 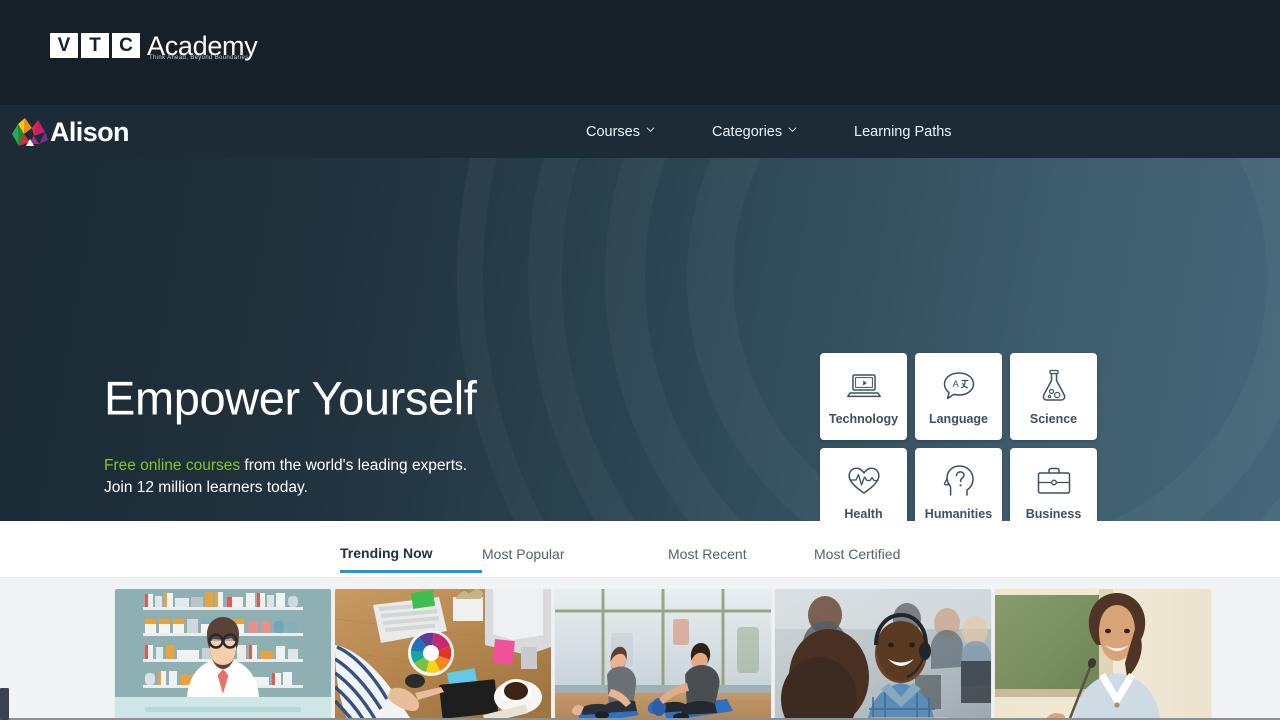 I want to click on graphic-design-desk-card, so click(x=443, y=654).